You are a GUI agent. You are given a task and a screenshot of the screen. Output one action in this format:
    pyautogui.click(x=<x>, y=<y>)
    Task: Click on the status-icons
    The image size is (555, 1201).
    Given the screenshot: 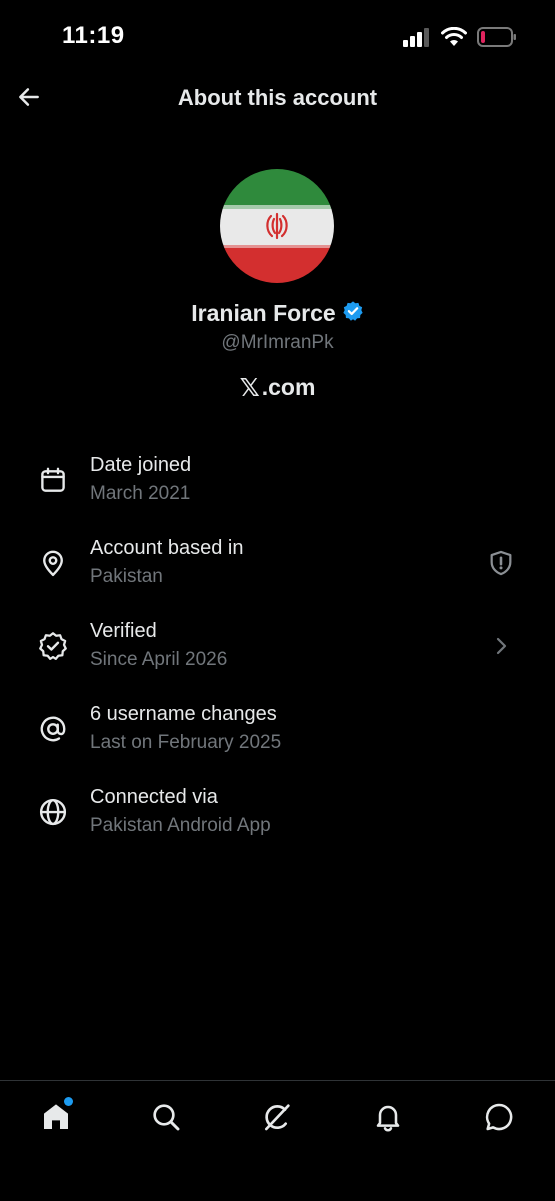 What is the action you would take?
    pyautogui.click(x=460, y=37)
    